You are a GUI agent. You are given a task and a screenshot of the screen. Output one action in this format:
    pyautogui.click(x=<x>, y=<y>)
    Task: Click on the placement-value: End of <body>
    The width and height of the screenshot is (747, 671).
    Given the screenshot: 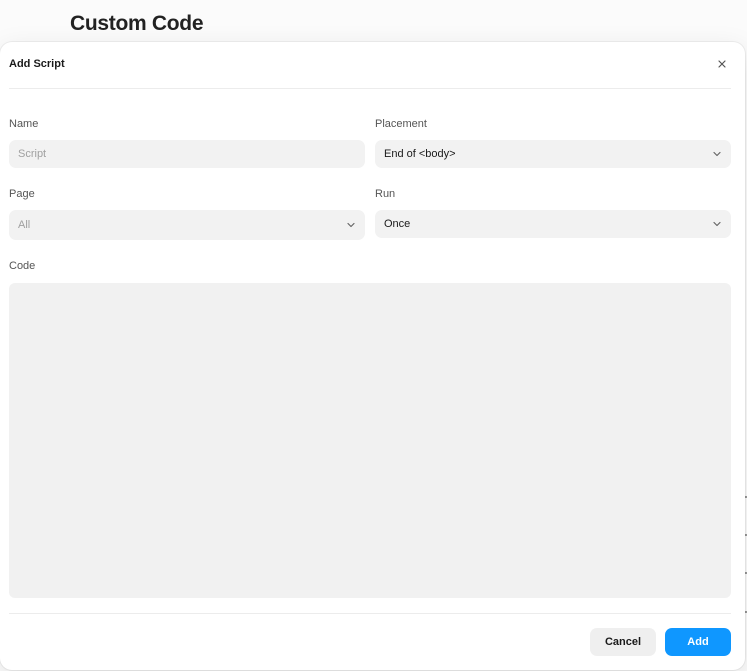 What is the action you would take?
    pyautogui.click(x=420, y=154)
    